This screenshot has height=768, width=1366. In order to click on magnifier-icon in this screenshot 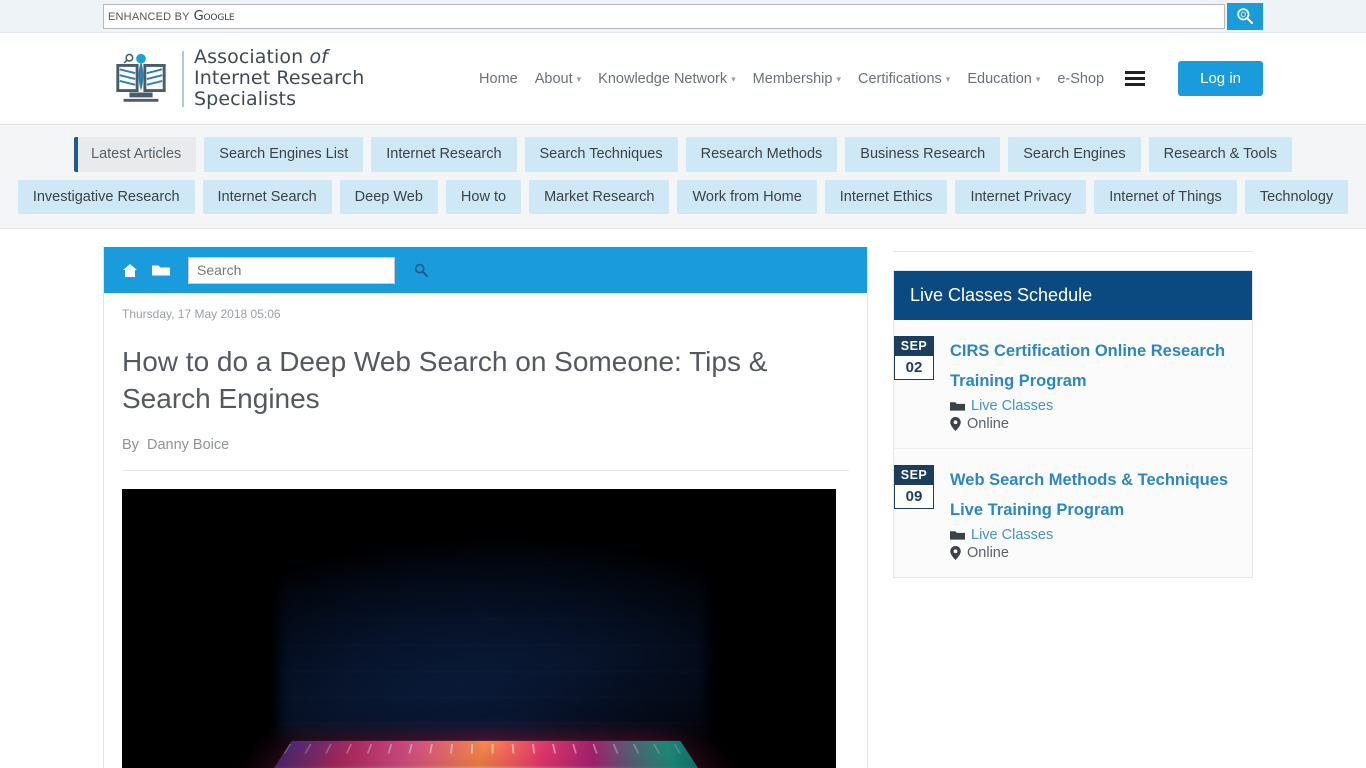, I will do `click(421, 270)`.